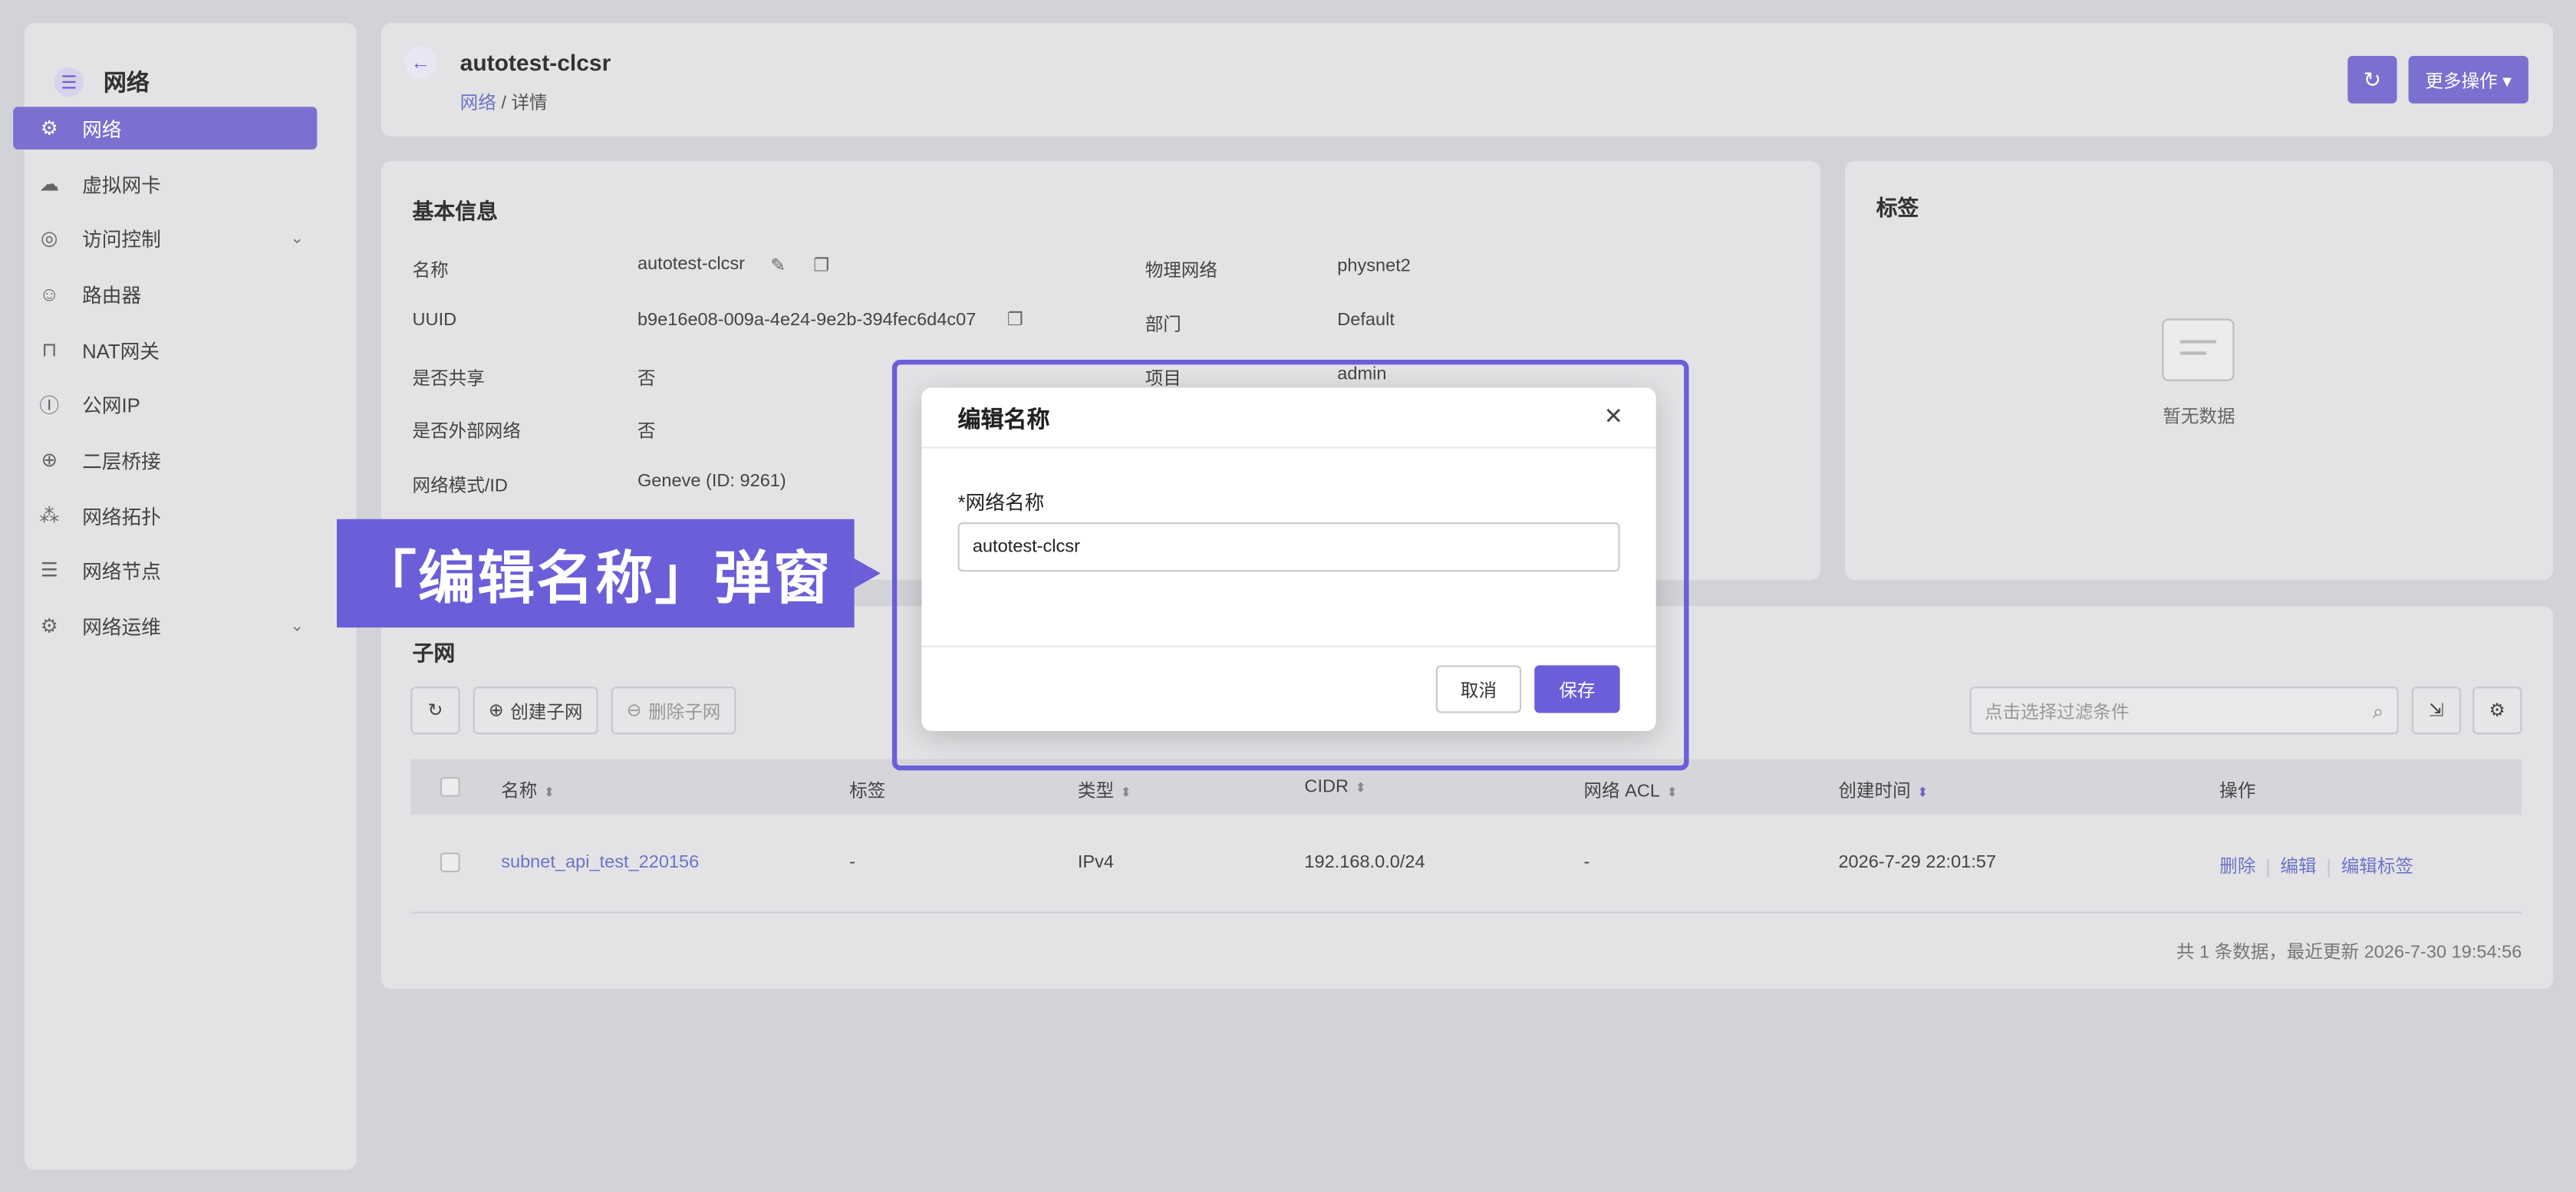 Image resolution: width=2576 pixels, height=1192 pixels. Describe the element at coordinates (1181, 271) in the screenshot. I see `field-label: 物理网络` at that location.